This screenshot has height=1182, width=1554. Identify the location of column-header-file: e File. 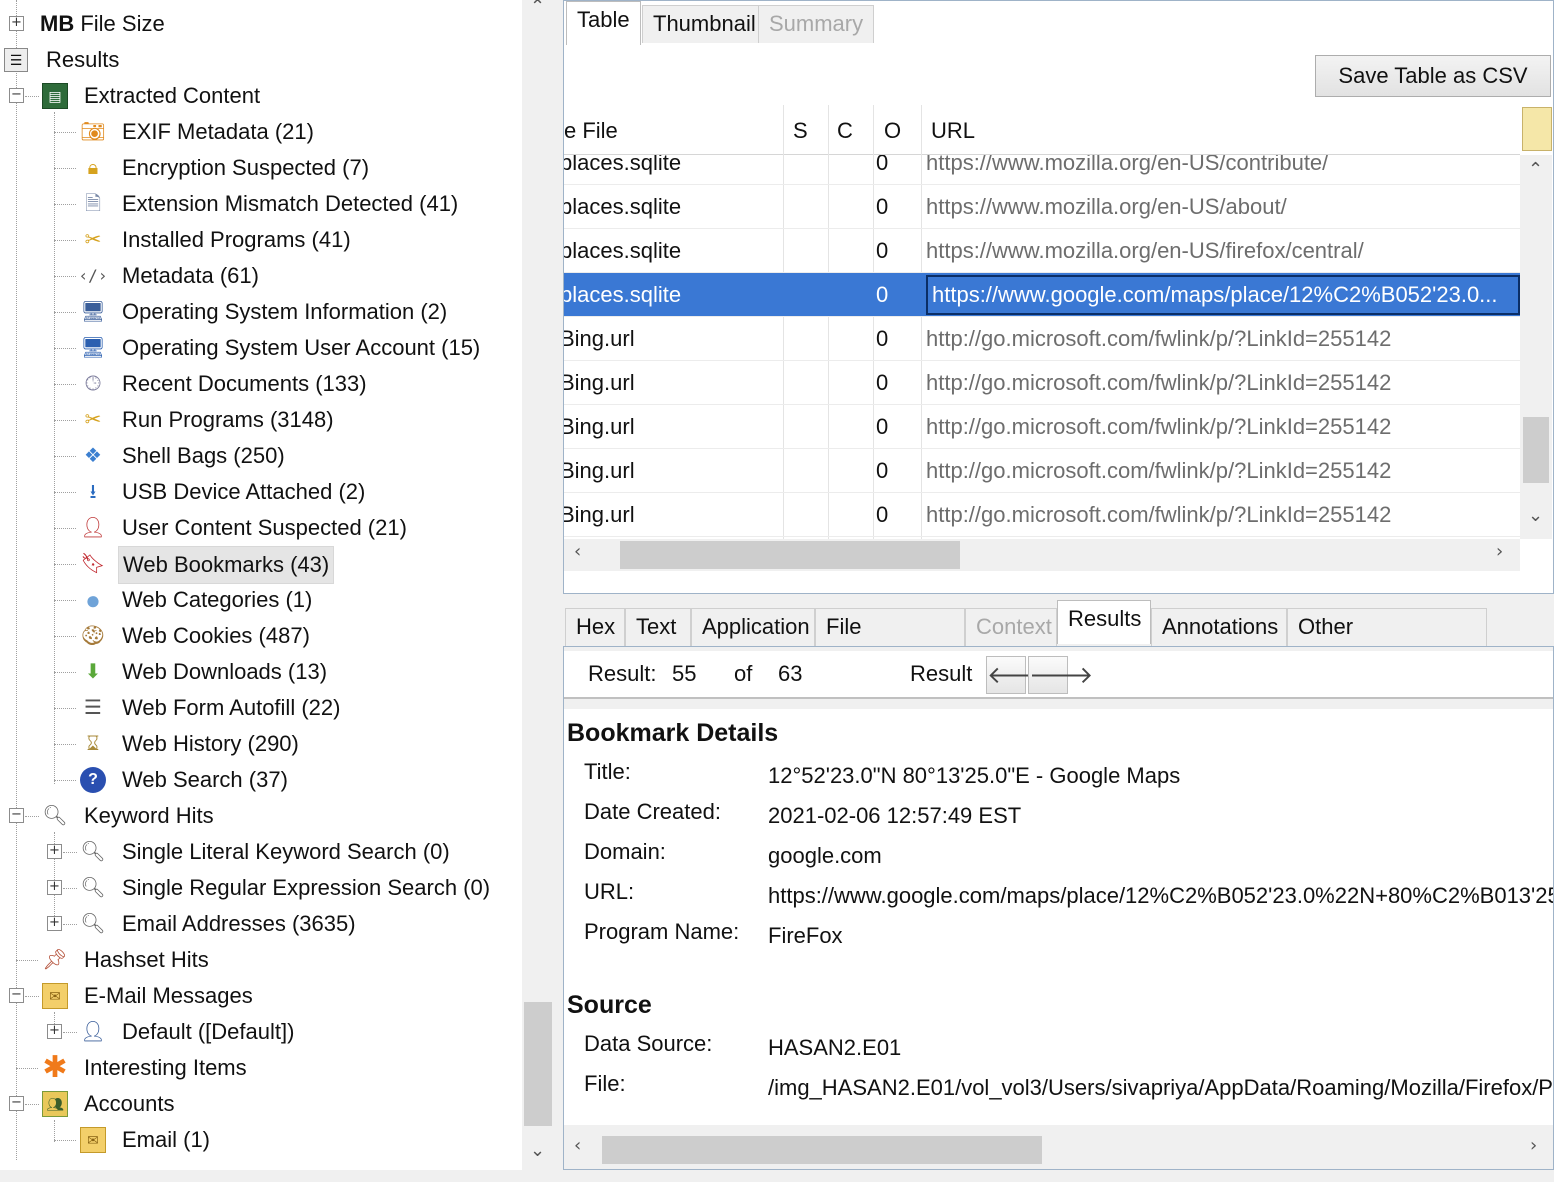
(591, 130).